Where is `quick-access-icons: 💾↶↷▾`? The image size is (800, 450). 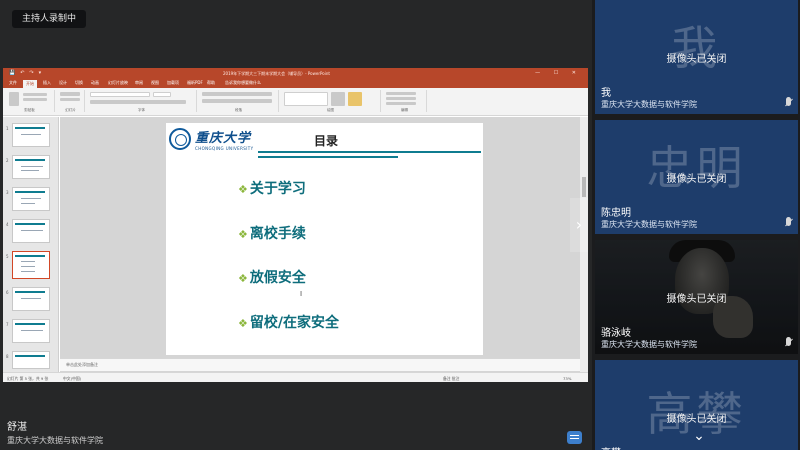
quick-access-icons: 💾↶↷▾ is located at coordinates (27, 73).